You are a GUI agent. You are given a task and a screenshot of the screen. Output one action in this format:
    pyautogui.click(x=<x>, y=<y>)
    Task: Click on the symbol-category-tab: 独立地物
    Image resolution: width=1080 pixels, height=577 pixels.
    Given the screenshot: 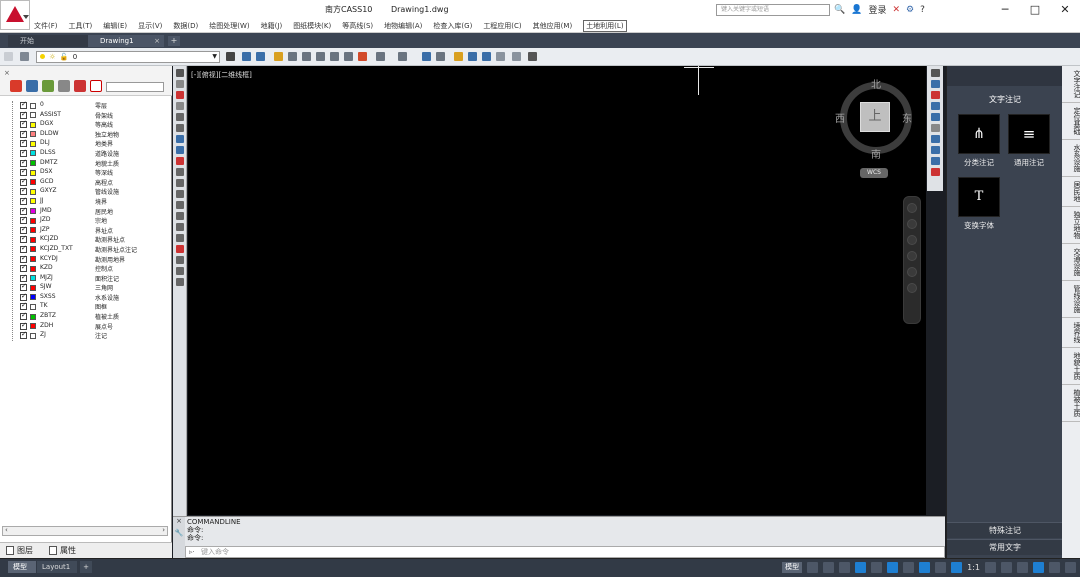 What is the action you would take?
    pyautogui.click(x=1071, y=225)
    